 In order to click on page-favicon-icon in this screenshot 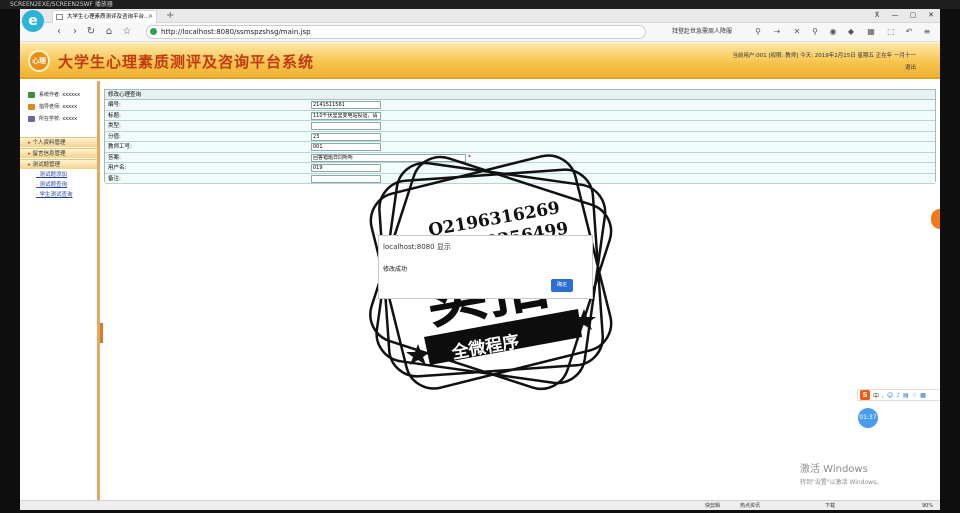, I will do `click(59, 17)`.